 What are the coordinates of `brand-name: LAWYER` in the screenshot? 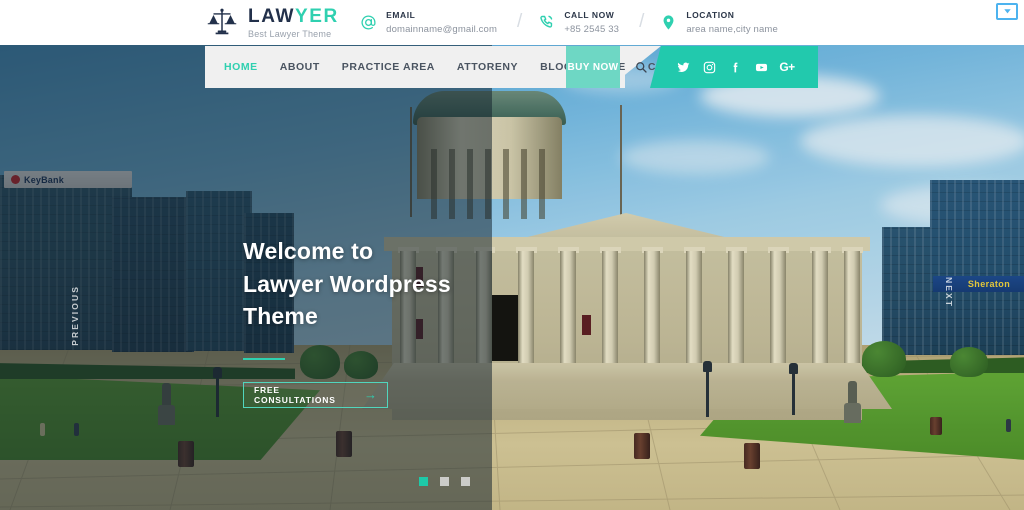 It's located at (293, 16).